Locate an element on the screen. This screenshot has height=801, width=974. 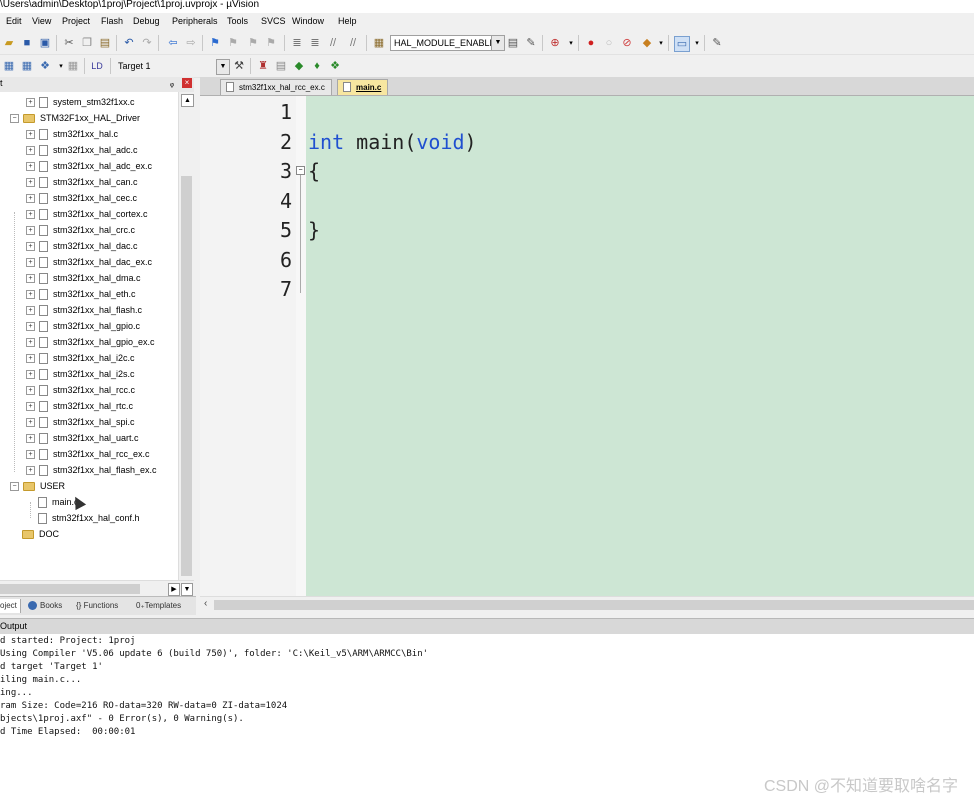
menu-window: Window is located at coordinates (308, 21).